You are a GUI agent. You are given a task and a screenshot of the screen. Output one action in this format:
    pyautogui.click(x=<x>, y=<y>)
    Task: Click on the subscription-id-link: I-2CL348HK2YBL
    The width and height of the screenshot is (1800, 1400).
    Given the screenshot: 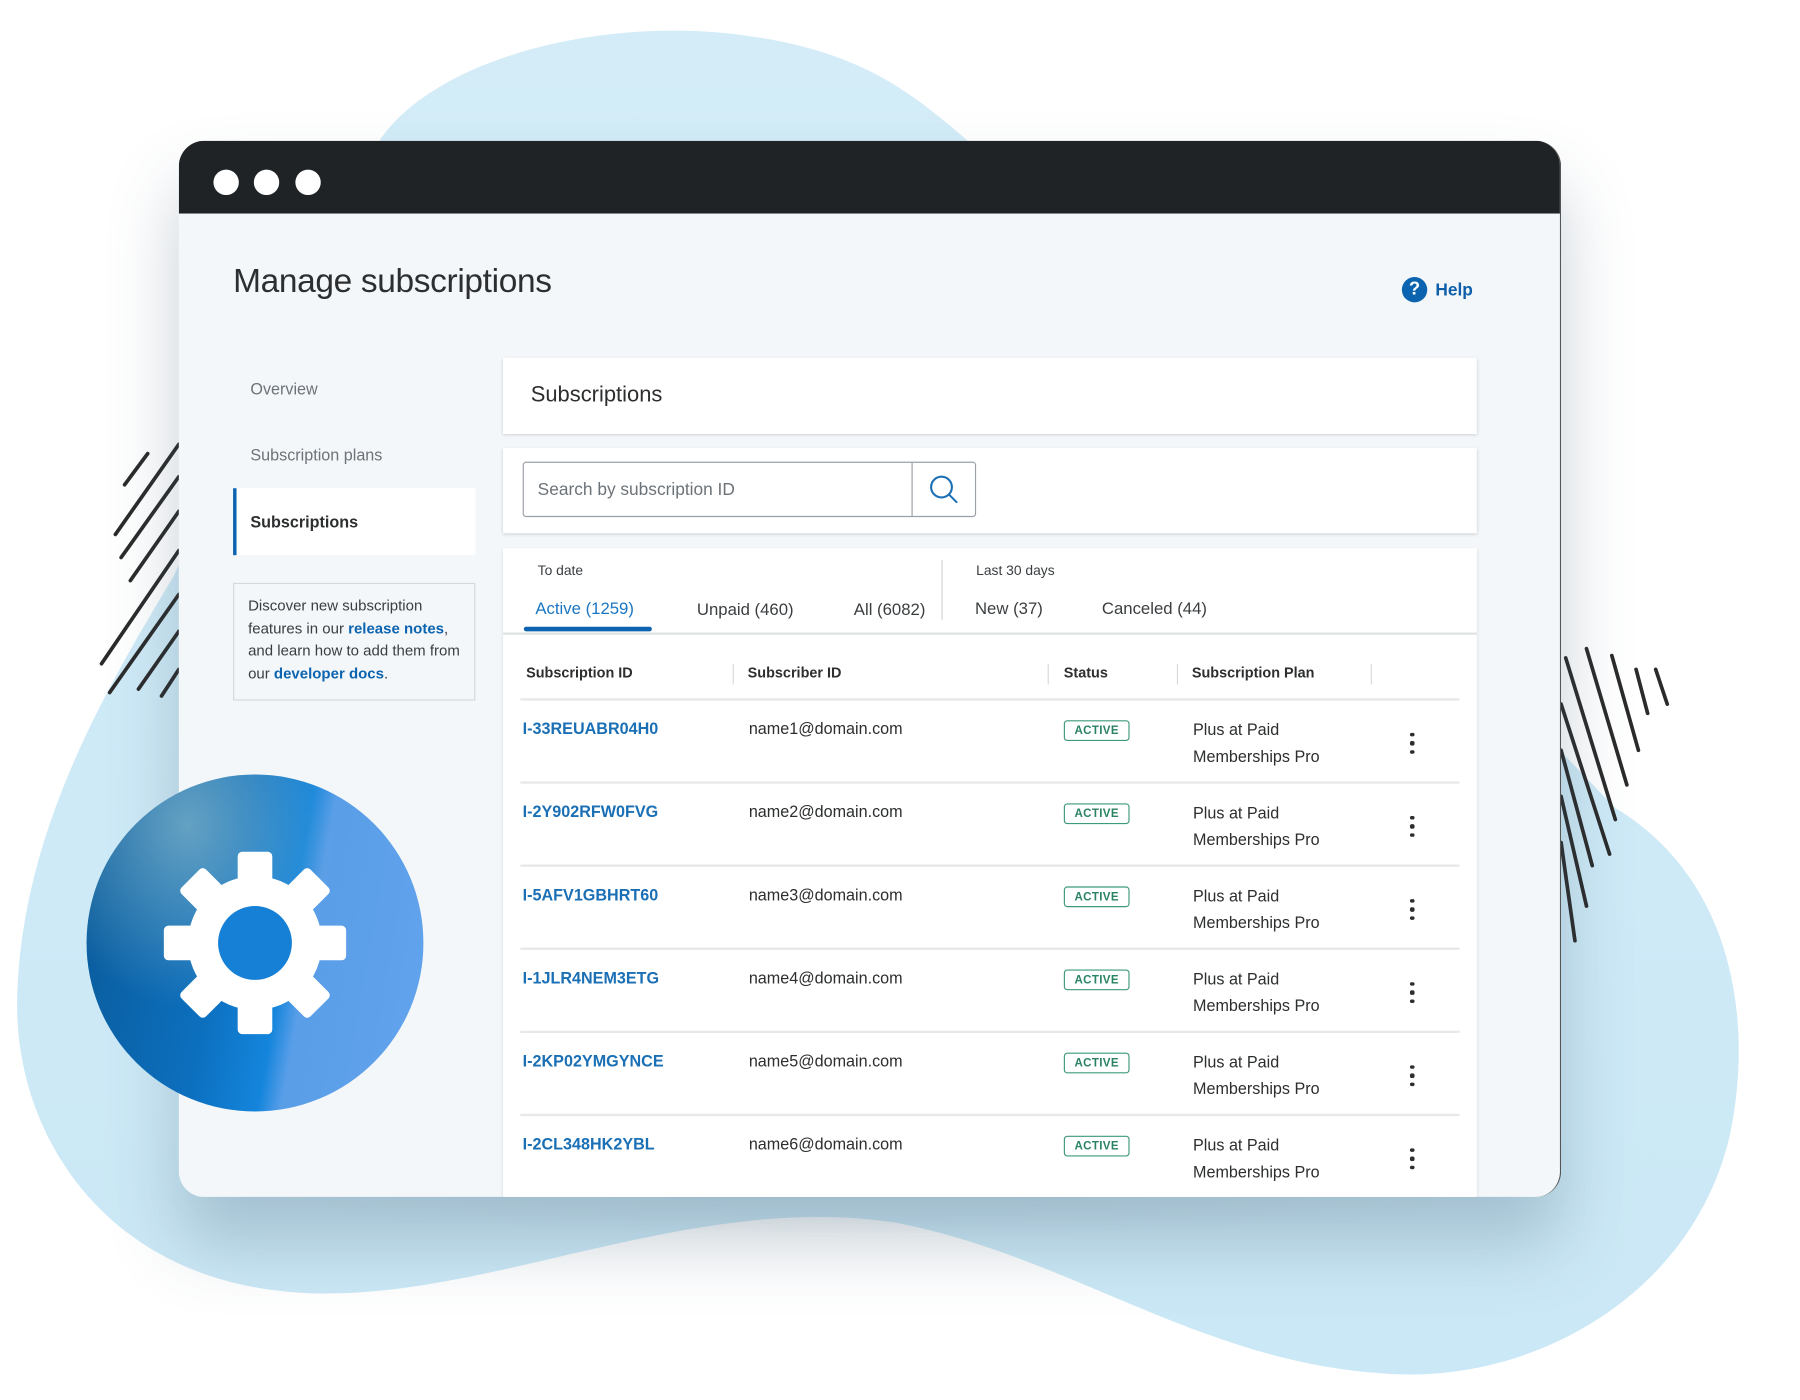 What is the action you would take?
    pyautogui.click(x=589, y=1144)
    